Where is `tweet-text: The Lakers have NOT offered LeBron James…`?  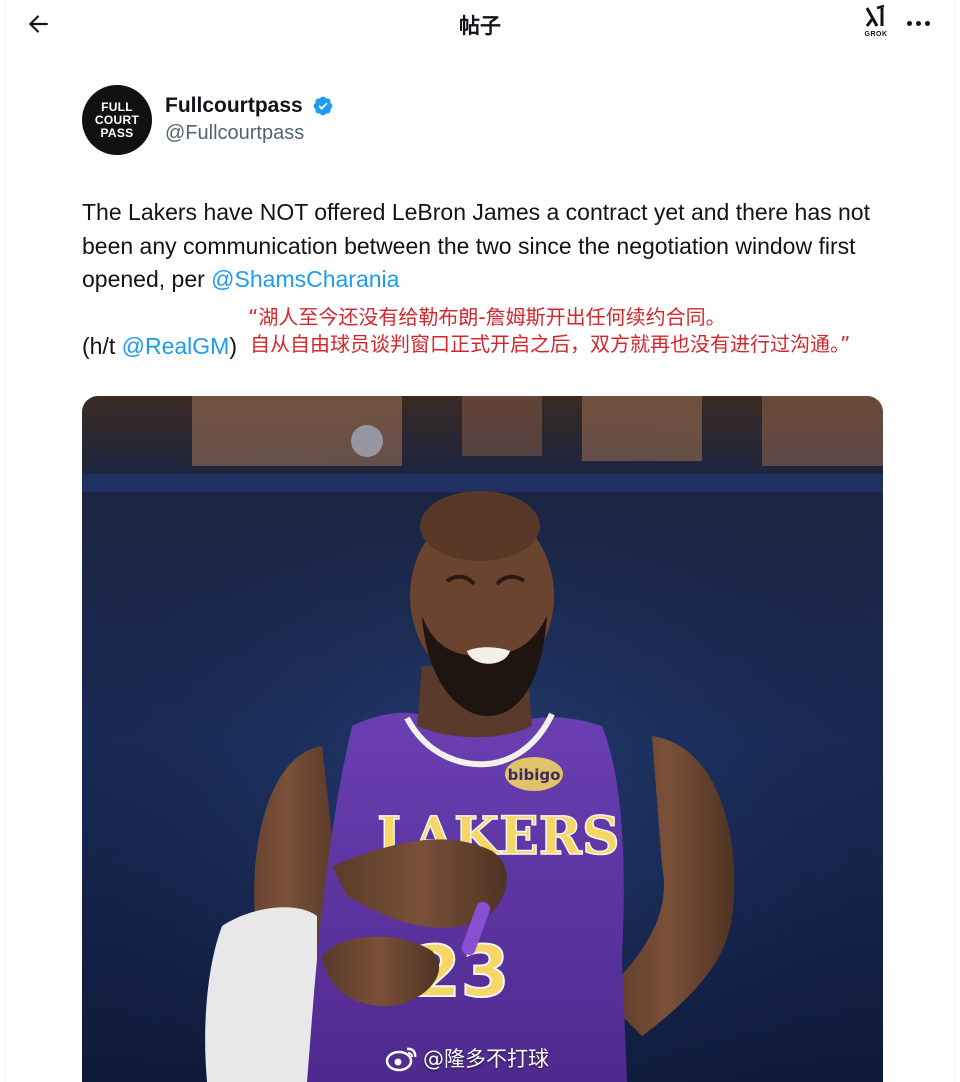
tweet-text: The Lakers have NOT offered LeBron James… is located at coordinates (482, 246).